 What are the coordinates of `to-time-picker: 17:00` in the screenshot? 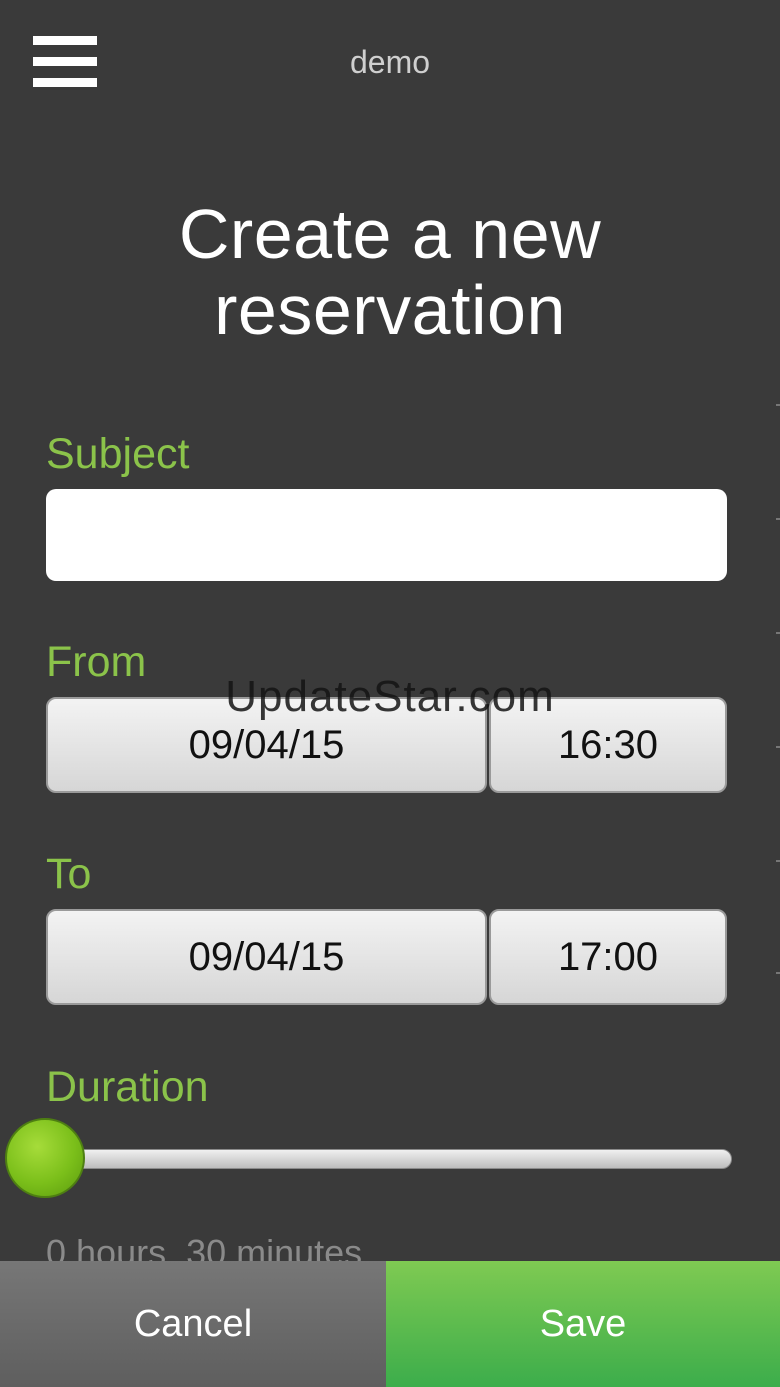 It's located at (608, 957).